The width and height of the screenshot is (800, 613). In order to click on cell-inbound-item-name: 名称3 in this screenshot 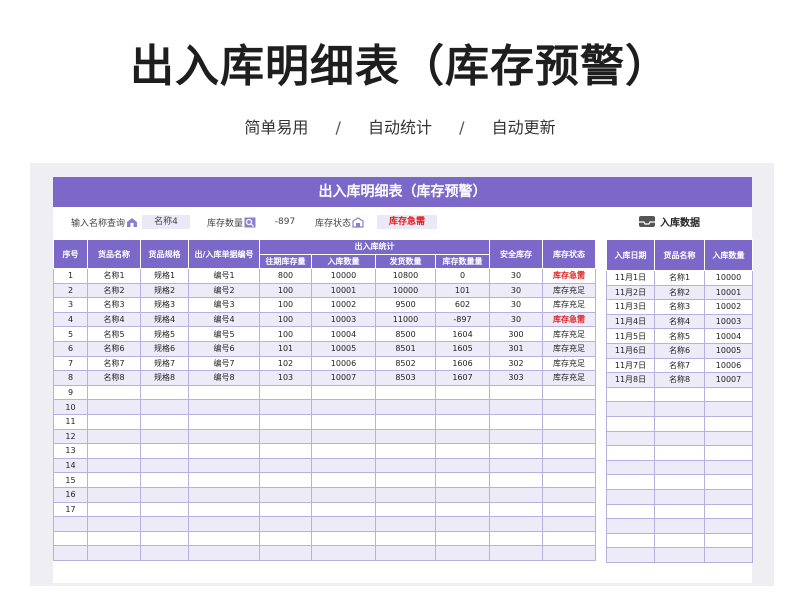, I will do `click(679, 307)`.